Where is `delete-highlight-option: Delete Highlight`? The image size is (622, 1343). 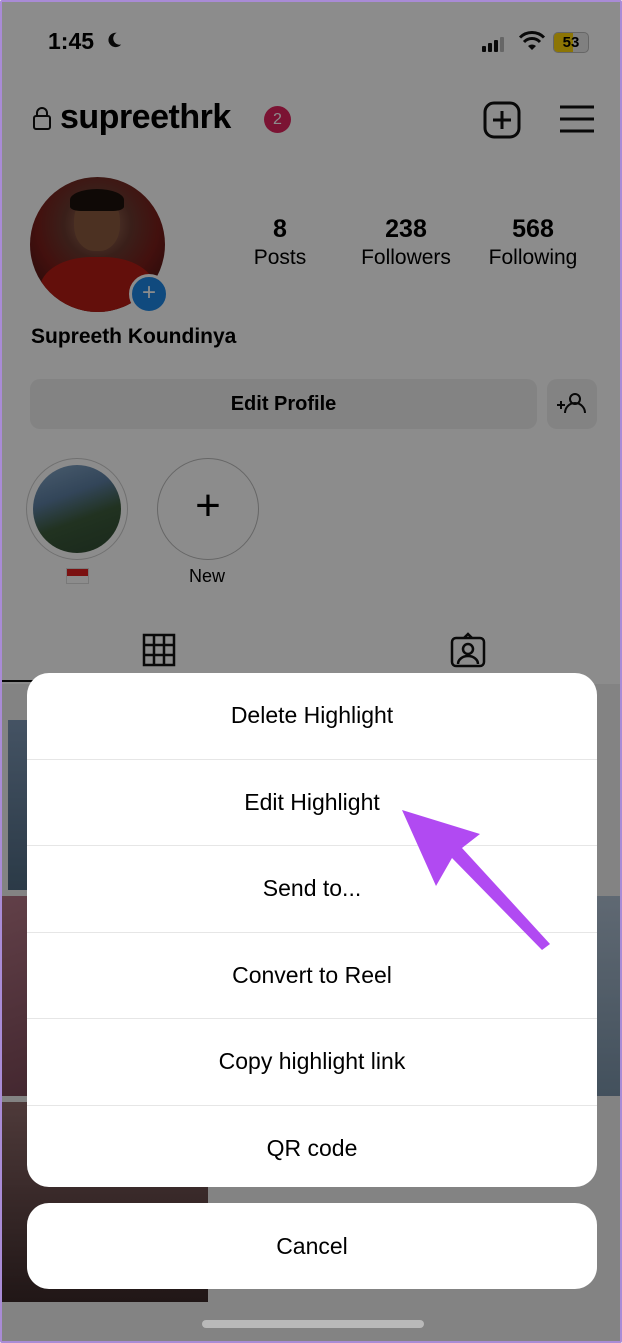
delete-highlight-option: Delete Highlight is located at coordinates (312, 716).